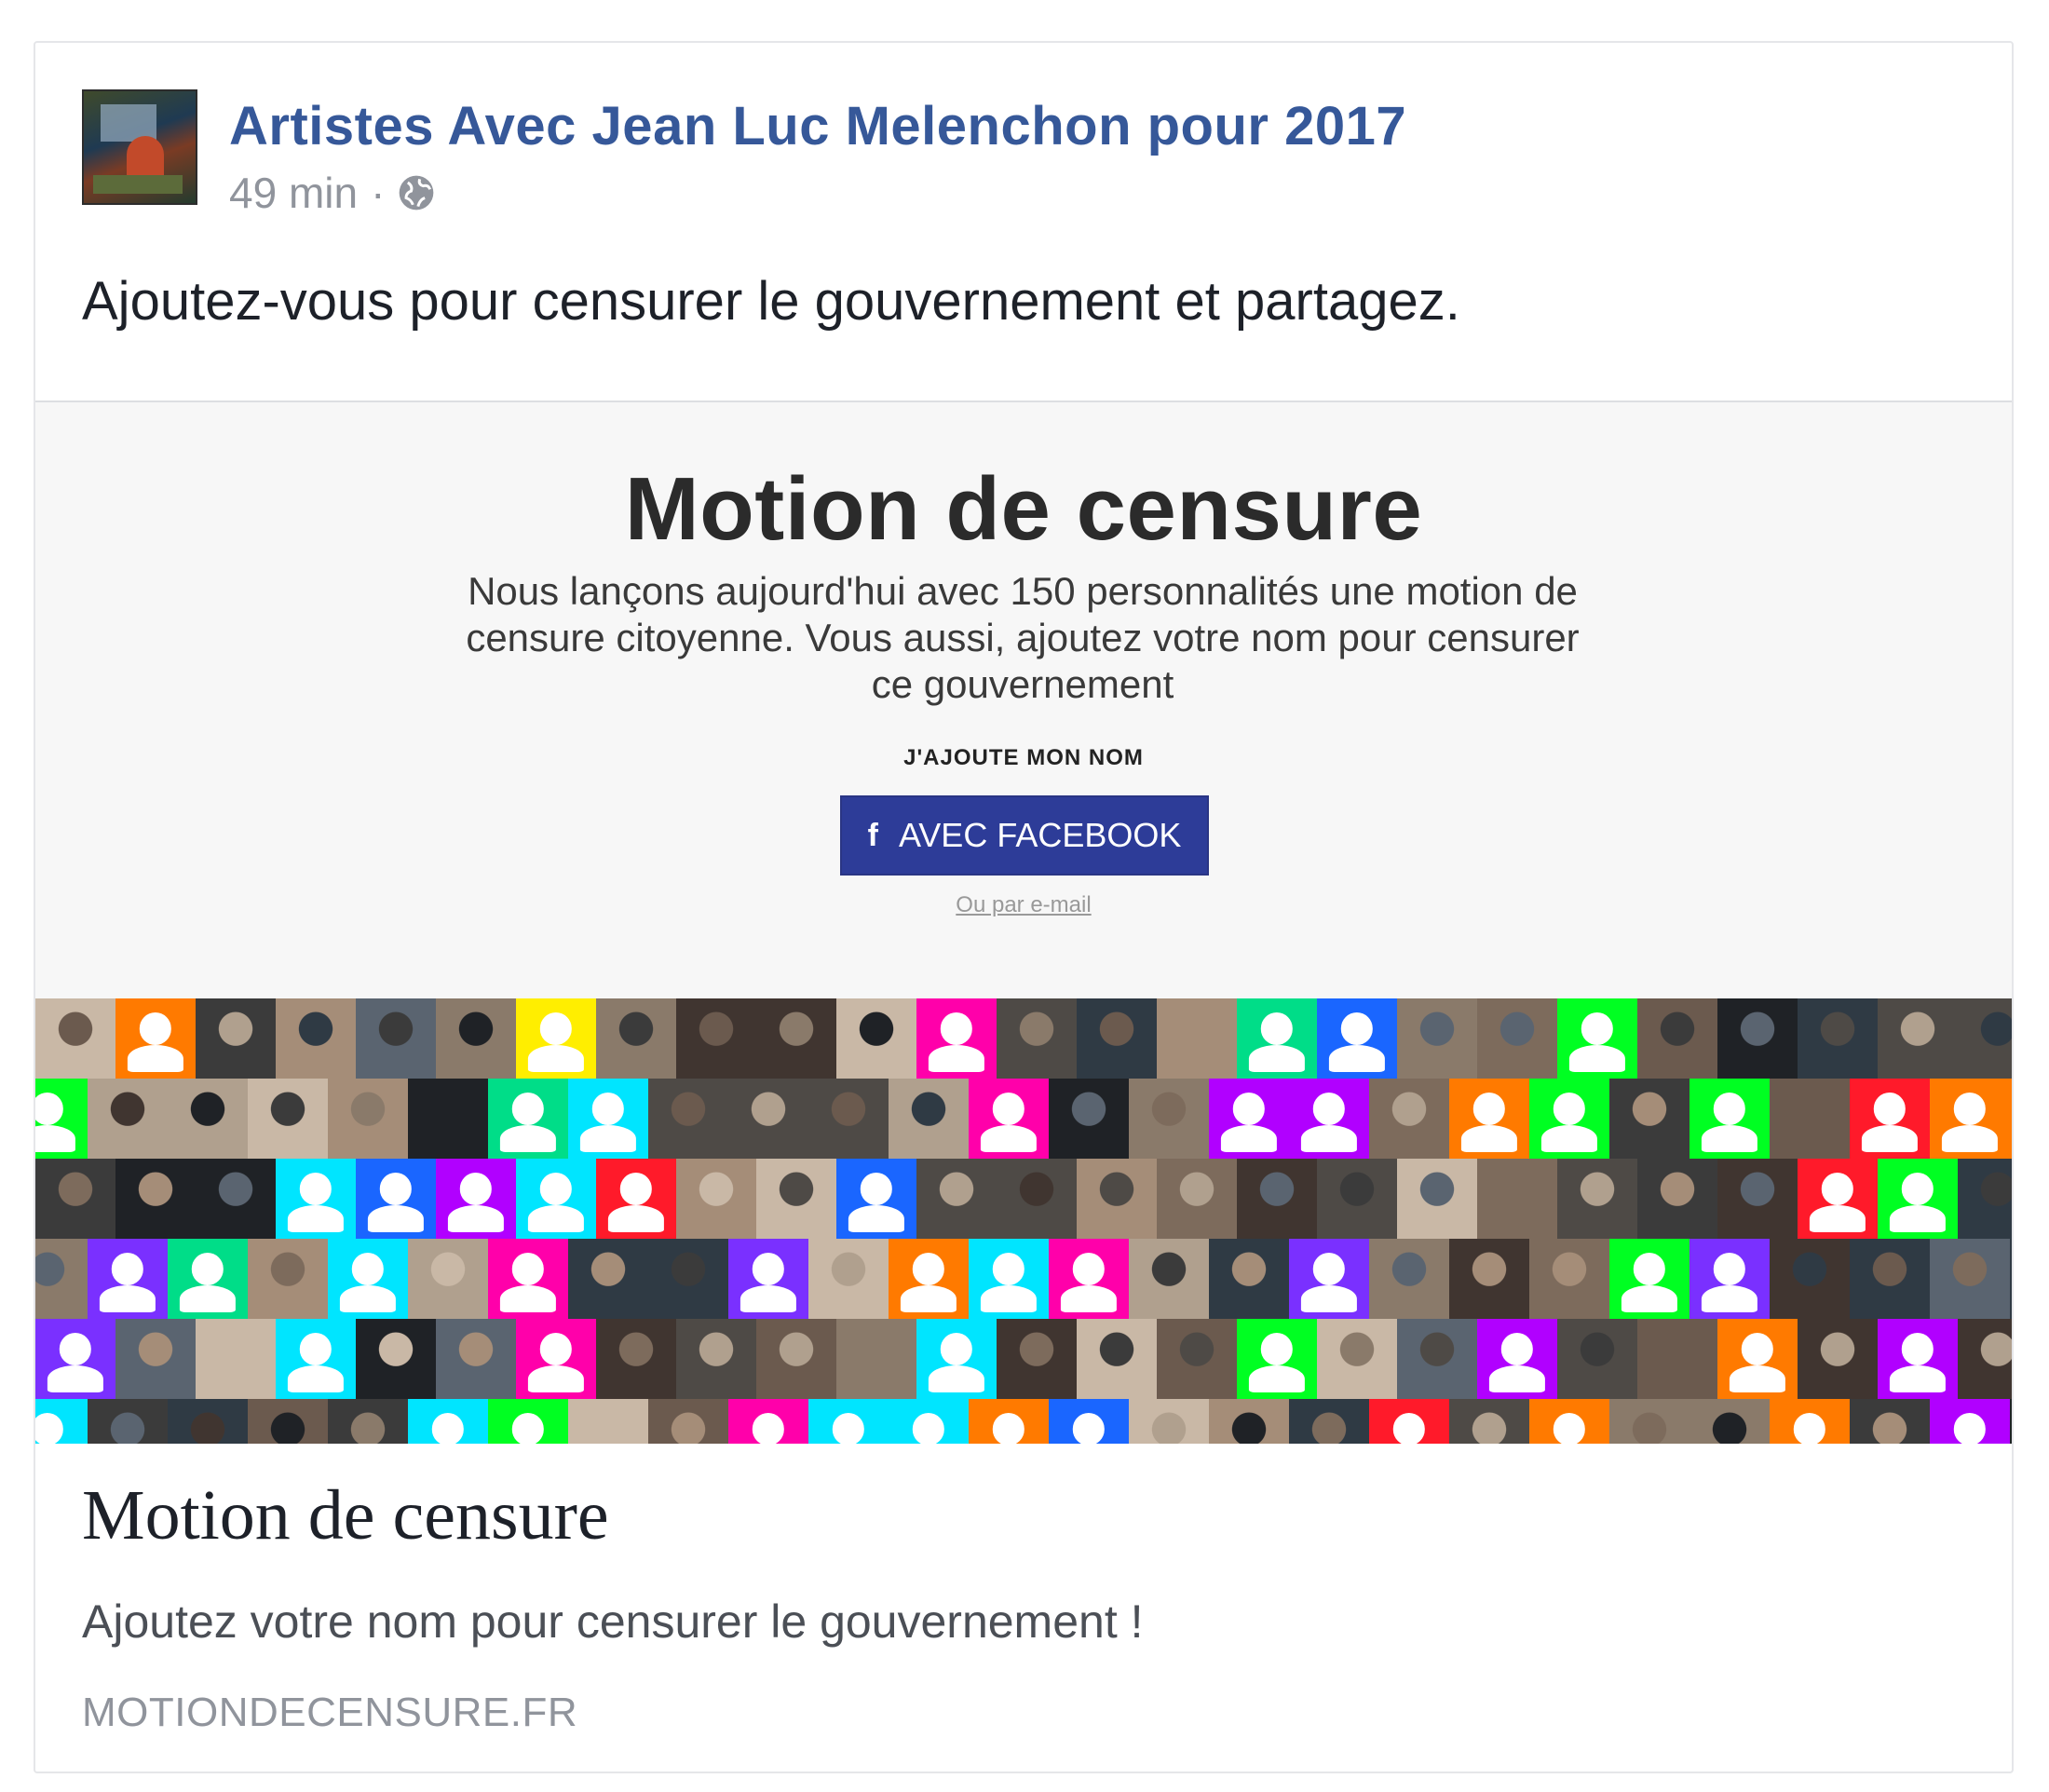 The image size is (2049, 1792). I want to click on email-signup-link: Ou par e-mail, so click(1024, 905).